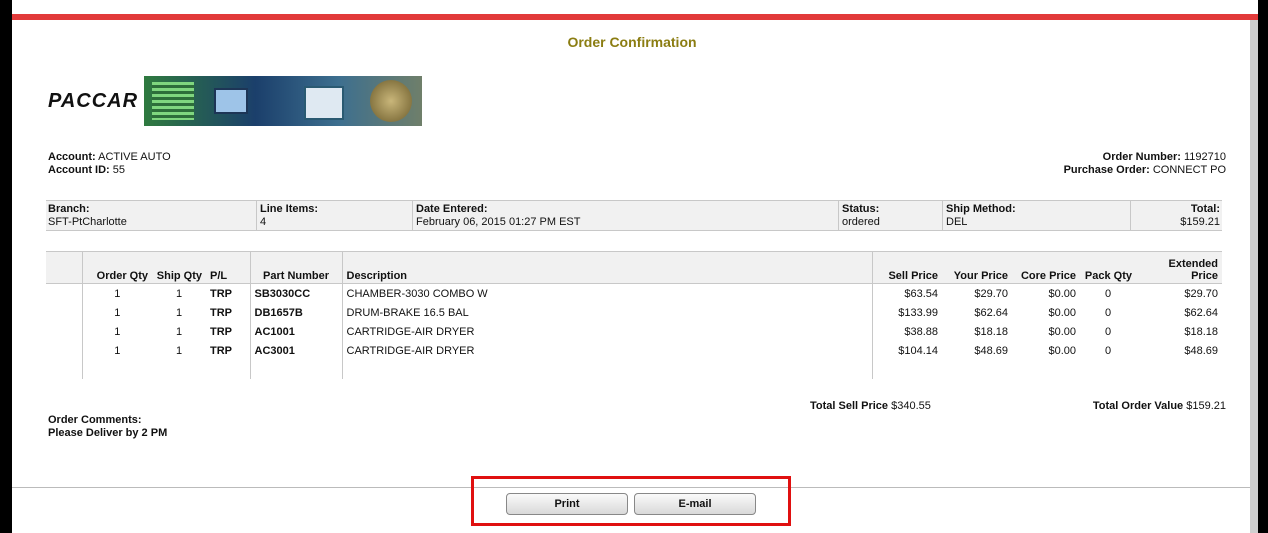 Image resolution: width=1268 pixels, height=533 pixels. Describe the element at coordinates (1046, 268) in the screenshot. I see `header-core-price: Core Price` at that location.